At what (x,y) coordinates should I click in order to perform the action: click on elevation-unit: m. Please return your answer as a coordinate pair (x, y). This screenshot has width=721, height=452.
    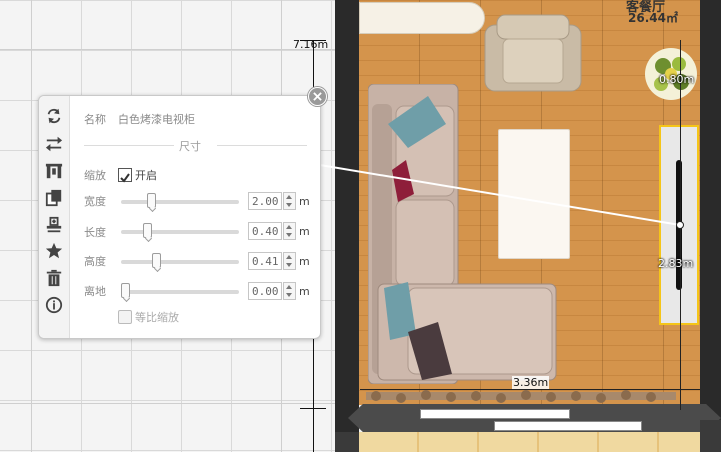
    Looking at the image, I should click on (304, 291).